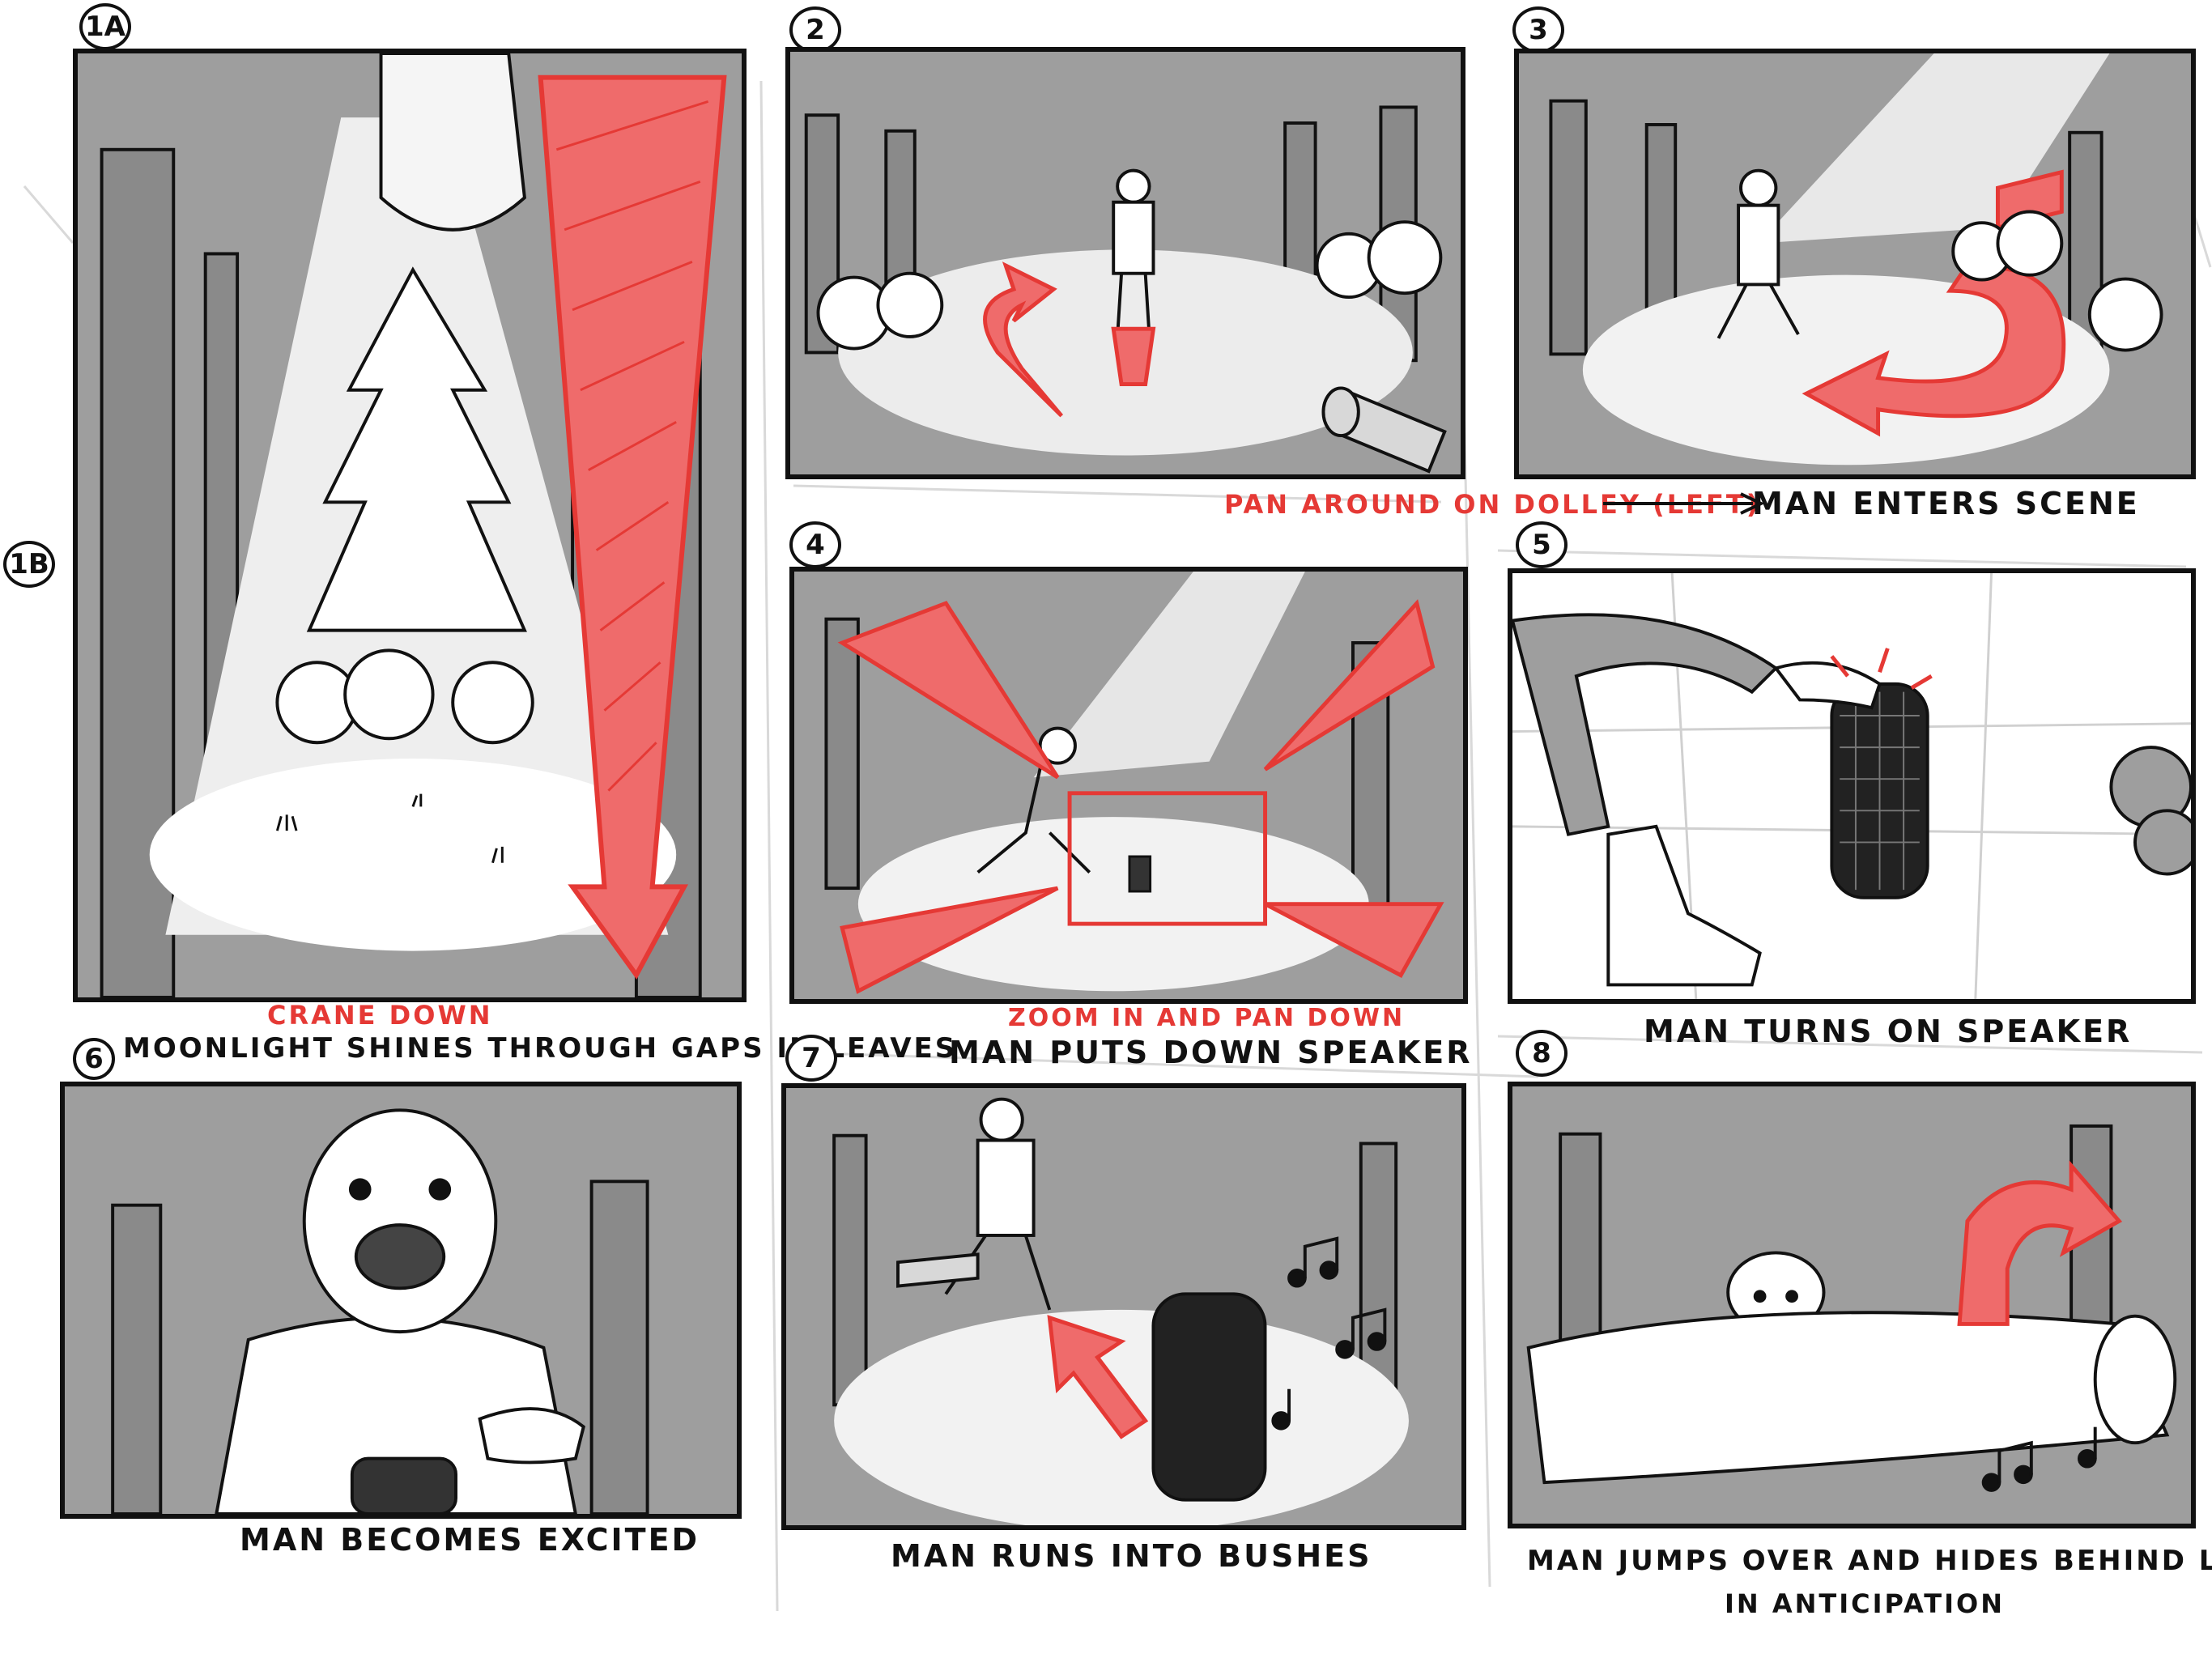 This screenshot has height=1658, width=2212. I want to click on panel-8-illustration, so click(1851, 1305).